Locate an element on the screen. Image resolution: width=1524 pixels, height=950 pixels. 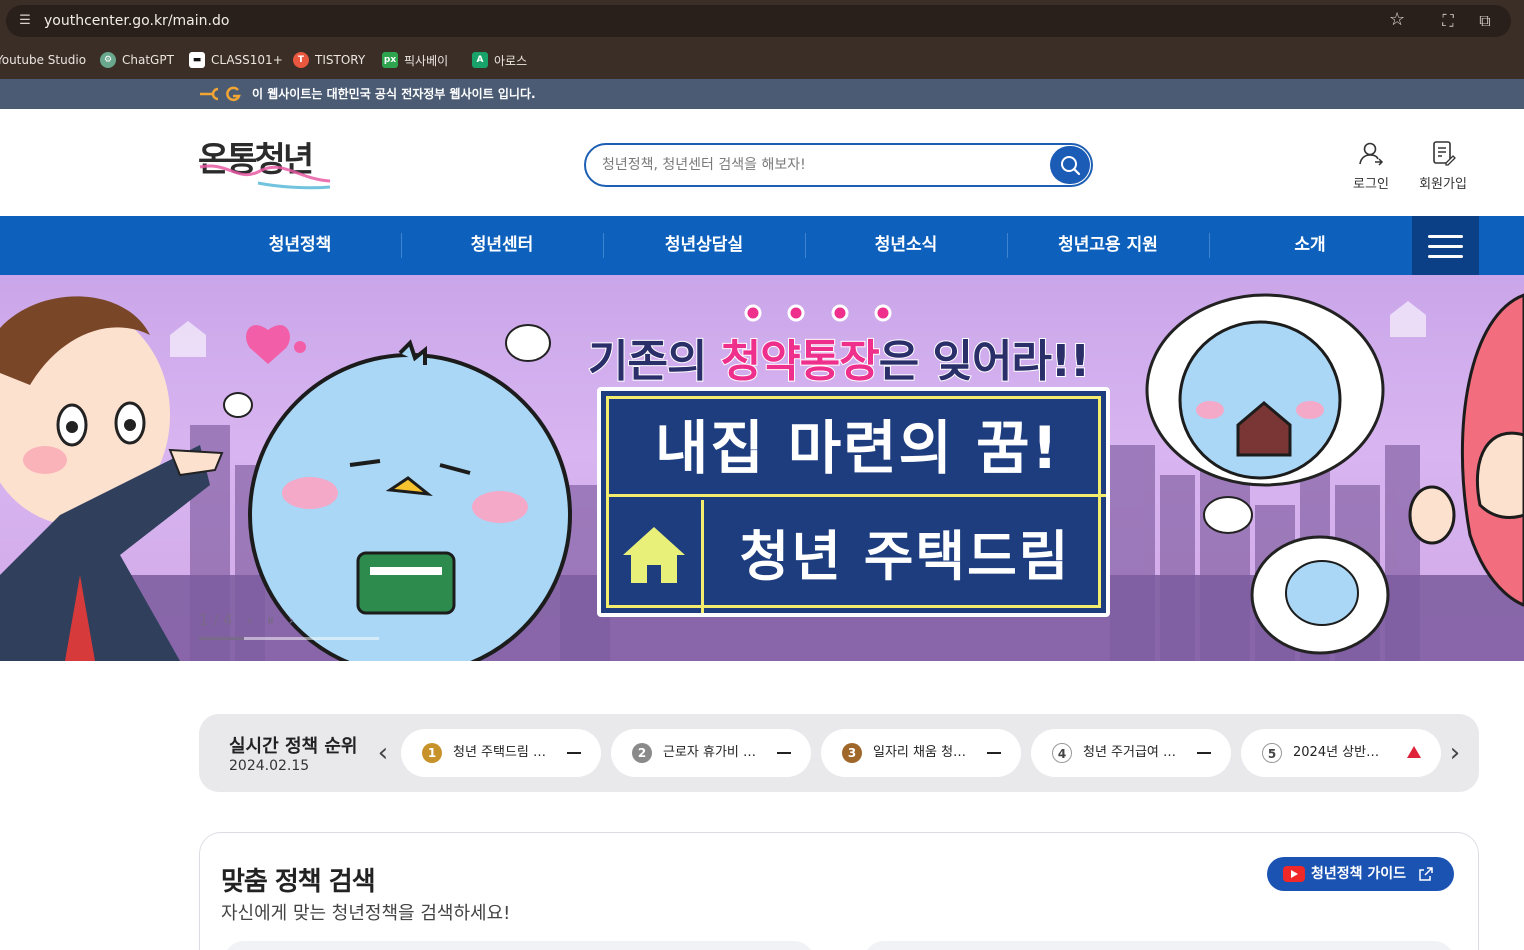
hero-kicker: 기존의 청약통장은 잊어라!! is located at coordinates (839, 357).